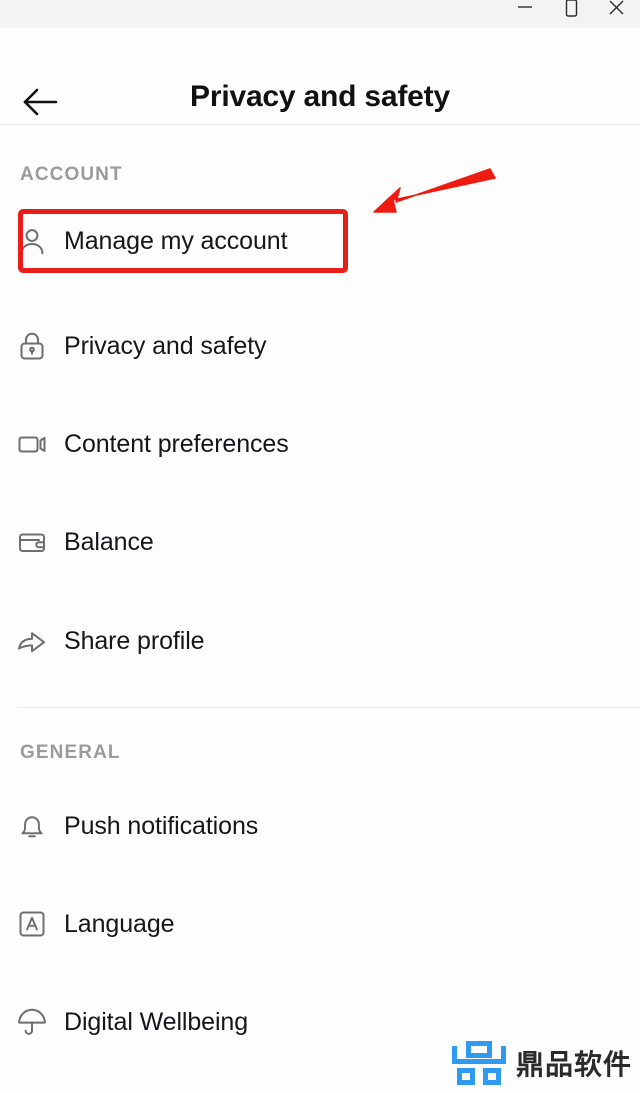 The width and height of the screenshot is (640, 1093). I want to click on window-maximize-button, so click(571, 14).